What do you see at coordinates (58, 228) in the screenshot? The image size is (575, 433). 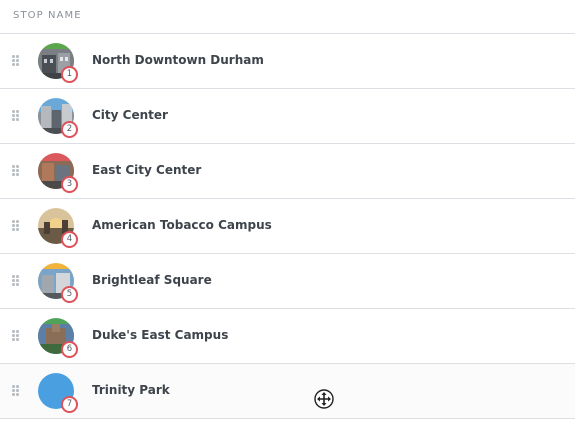 I see `stop-avatar: 4` at bounding box center [58, 228].